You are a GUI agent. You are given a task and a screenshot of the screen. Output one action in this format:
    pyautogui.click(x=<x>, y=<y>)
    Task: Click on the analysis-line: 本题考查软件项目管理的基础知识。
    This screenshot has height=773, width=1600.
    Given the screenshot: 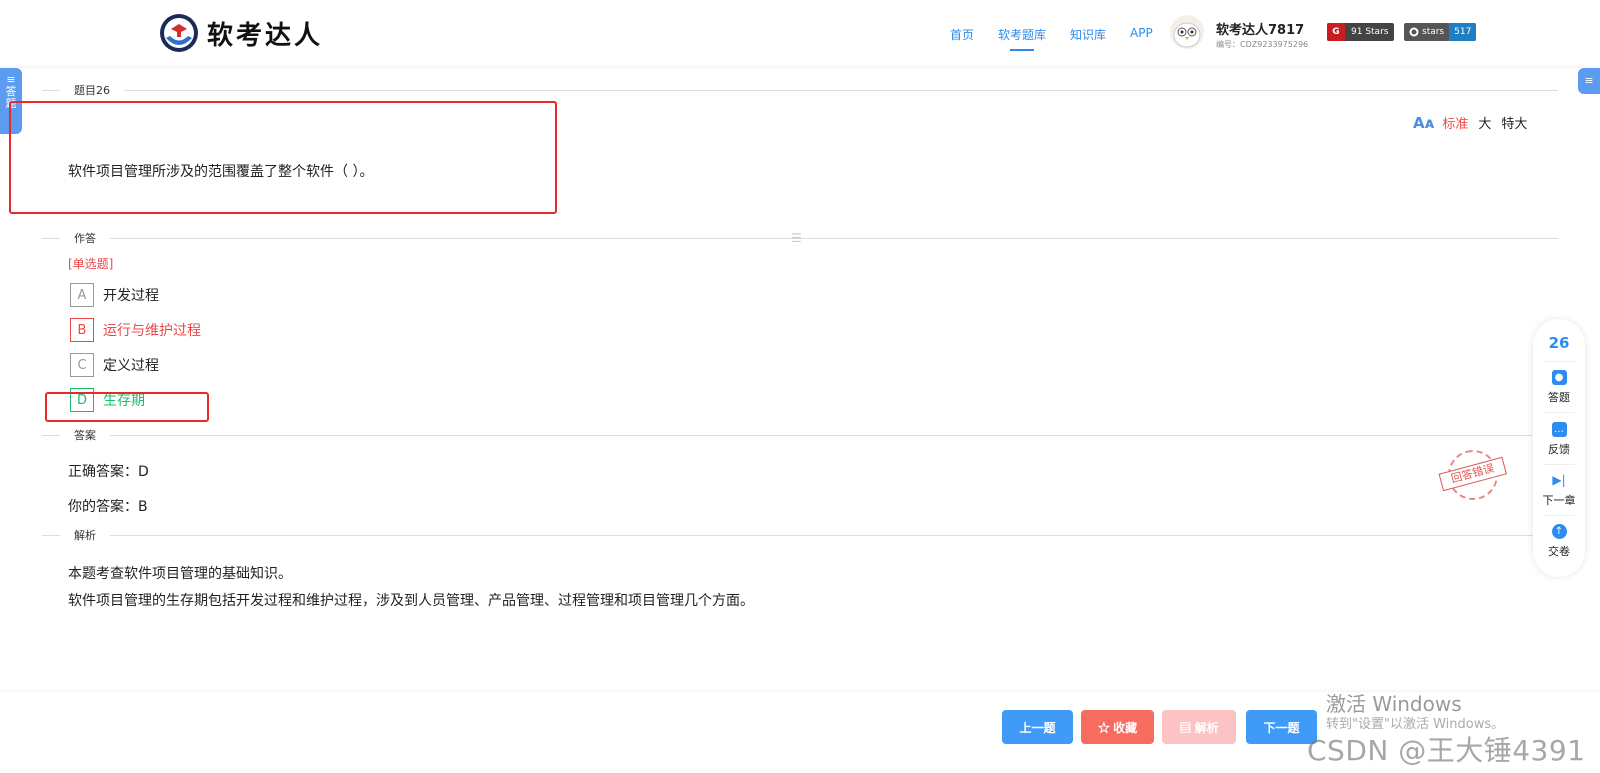 What is the action you would take?
    pyautogui.click(x=180, y=574)
    